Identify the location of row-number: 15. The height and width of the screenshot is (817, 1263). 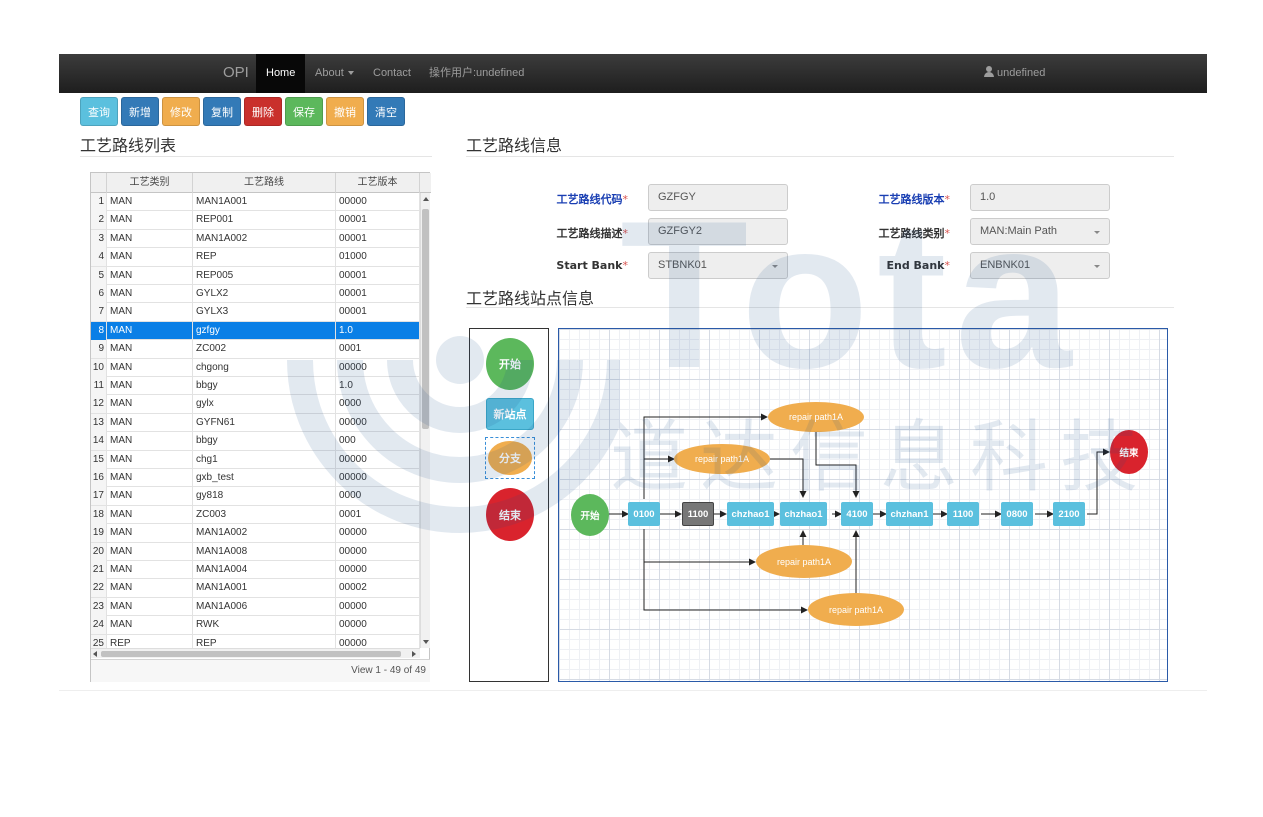
(99, 459).